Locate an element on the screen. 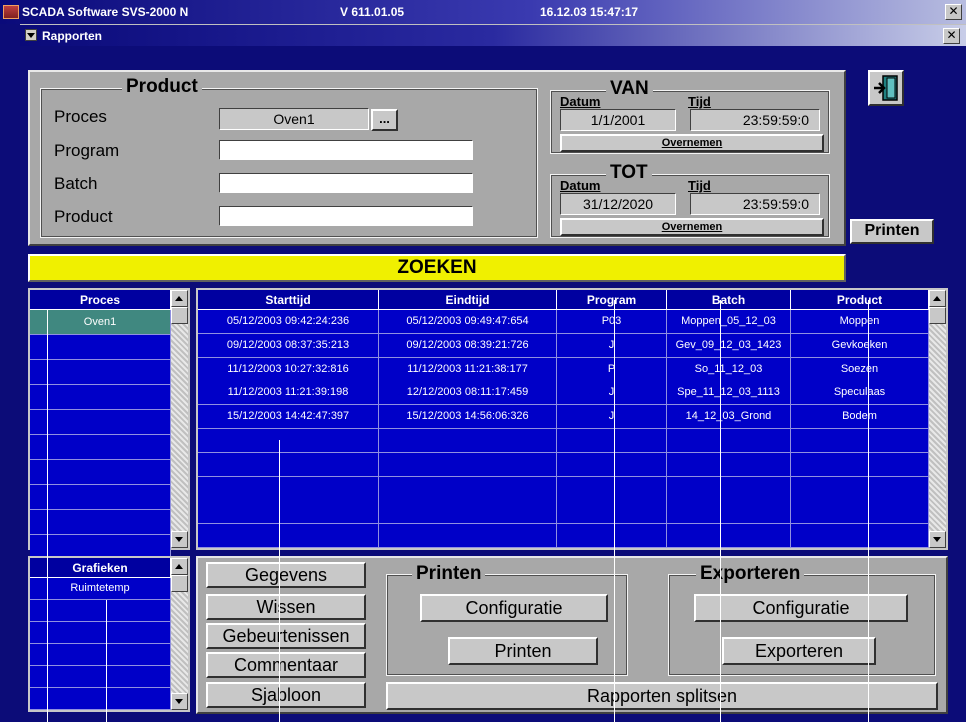  batch-input is located at coordinates (346, 183).